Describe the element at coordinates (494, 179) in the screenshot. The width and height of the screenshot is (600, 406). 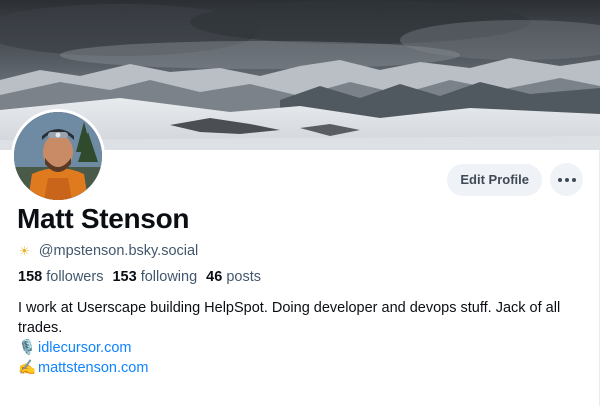
I see `edit-profile-button: Edit Profile` at that location.